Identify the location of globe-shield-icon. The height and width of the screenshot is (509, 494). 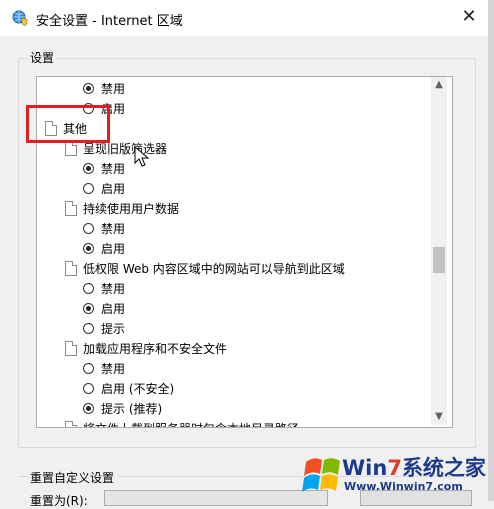
(20, 18).